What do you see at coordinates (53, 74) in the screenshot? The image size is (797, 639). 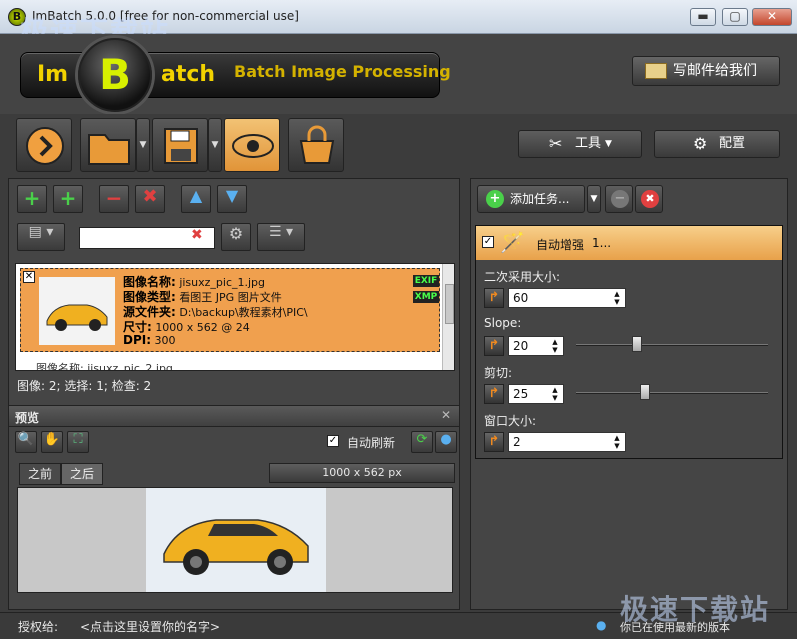 I see `logo-text-left: Im` at bounding box center [53, 74].